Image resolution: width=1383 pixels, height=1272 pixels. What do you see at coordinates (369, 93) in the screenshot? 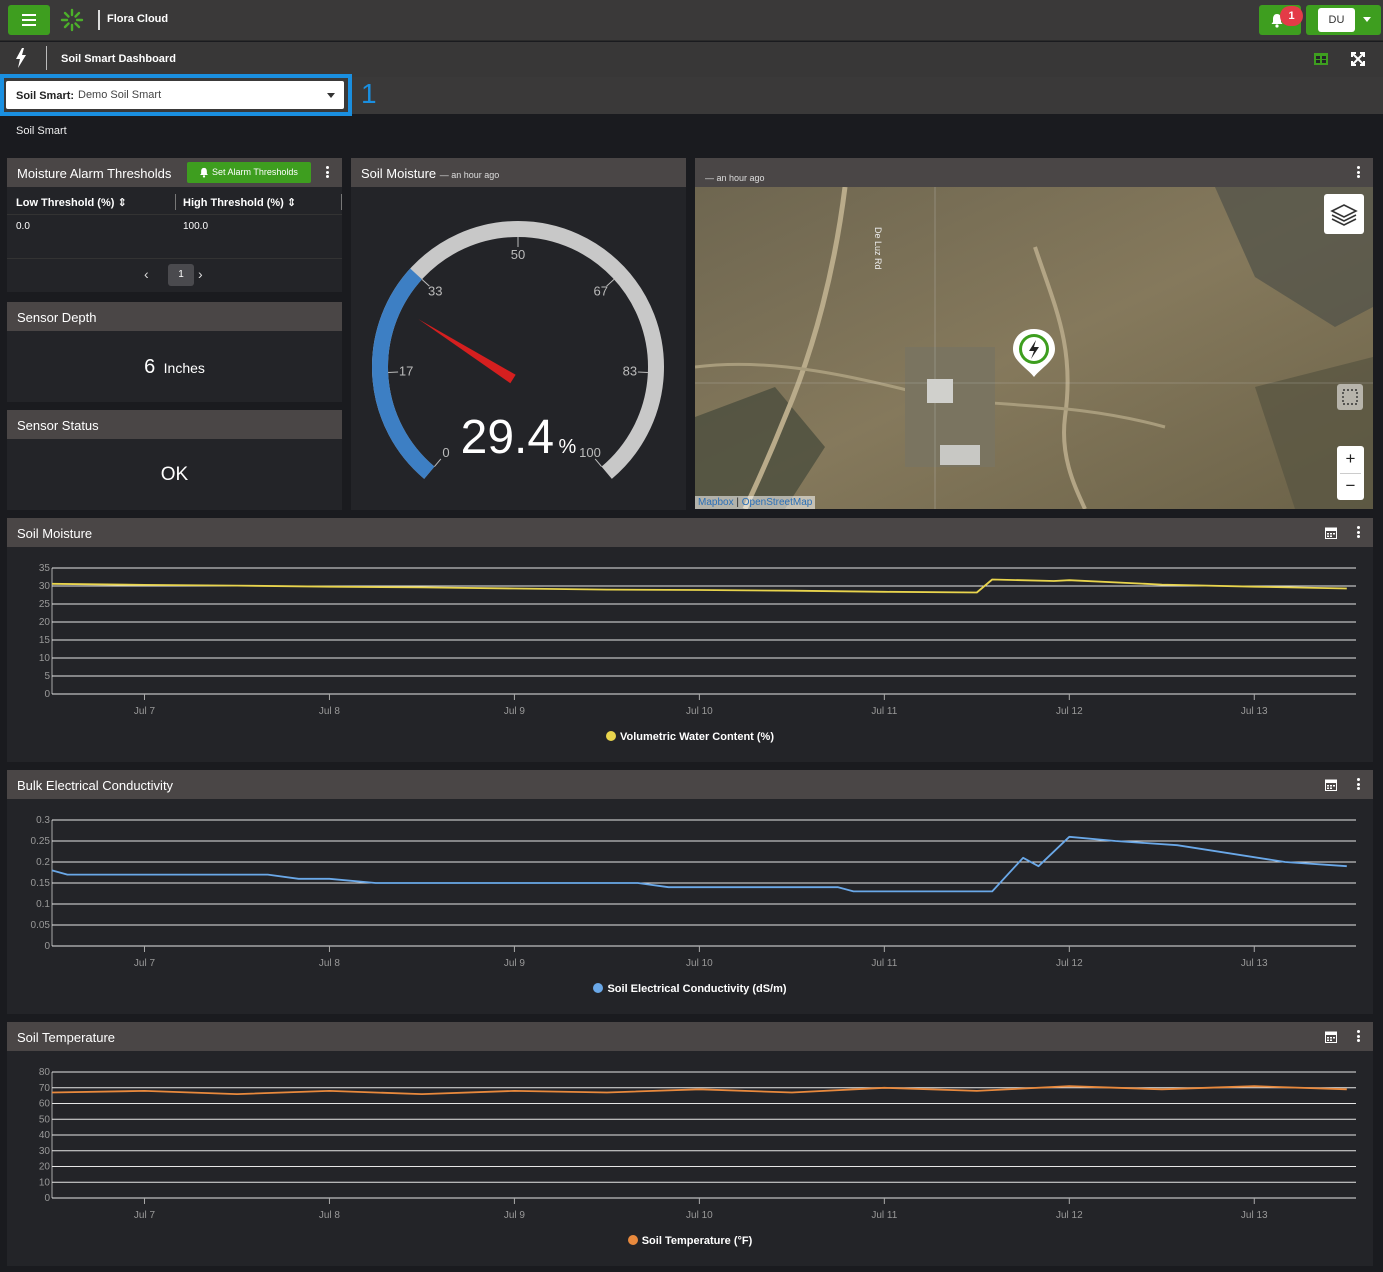
I see `callout-number: 1` at bounding box center [369, 93].